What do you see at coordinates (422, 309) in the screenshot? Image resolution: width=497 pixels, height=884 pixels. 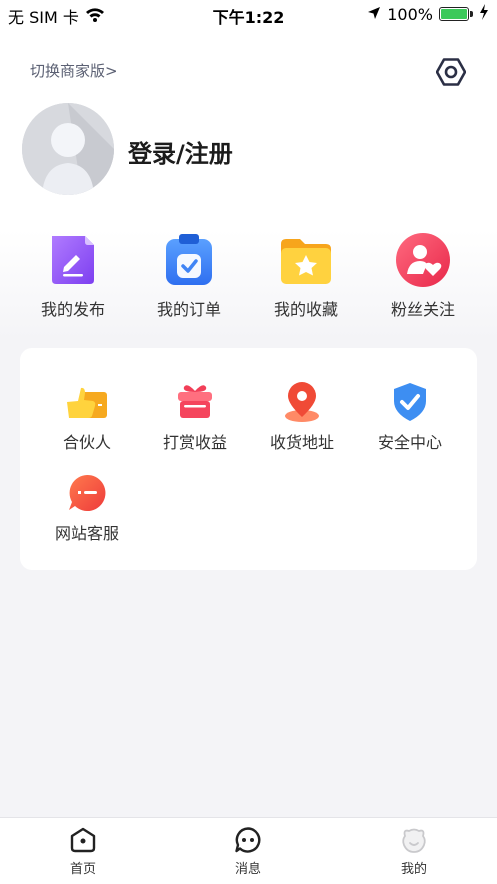 I see `quick-item-label: 粉丝关注` at bounding box center [422, 309].